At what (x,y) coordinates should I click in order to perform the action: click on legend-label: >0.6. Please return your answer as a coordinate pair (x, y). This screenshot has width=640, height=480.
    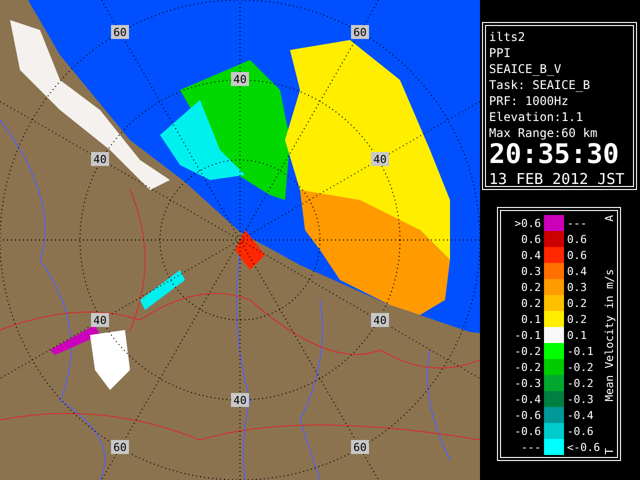
    Looking at the image, I should click on (527, 223).